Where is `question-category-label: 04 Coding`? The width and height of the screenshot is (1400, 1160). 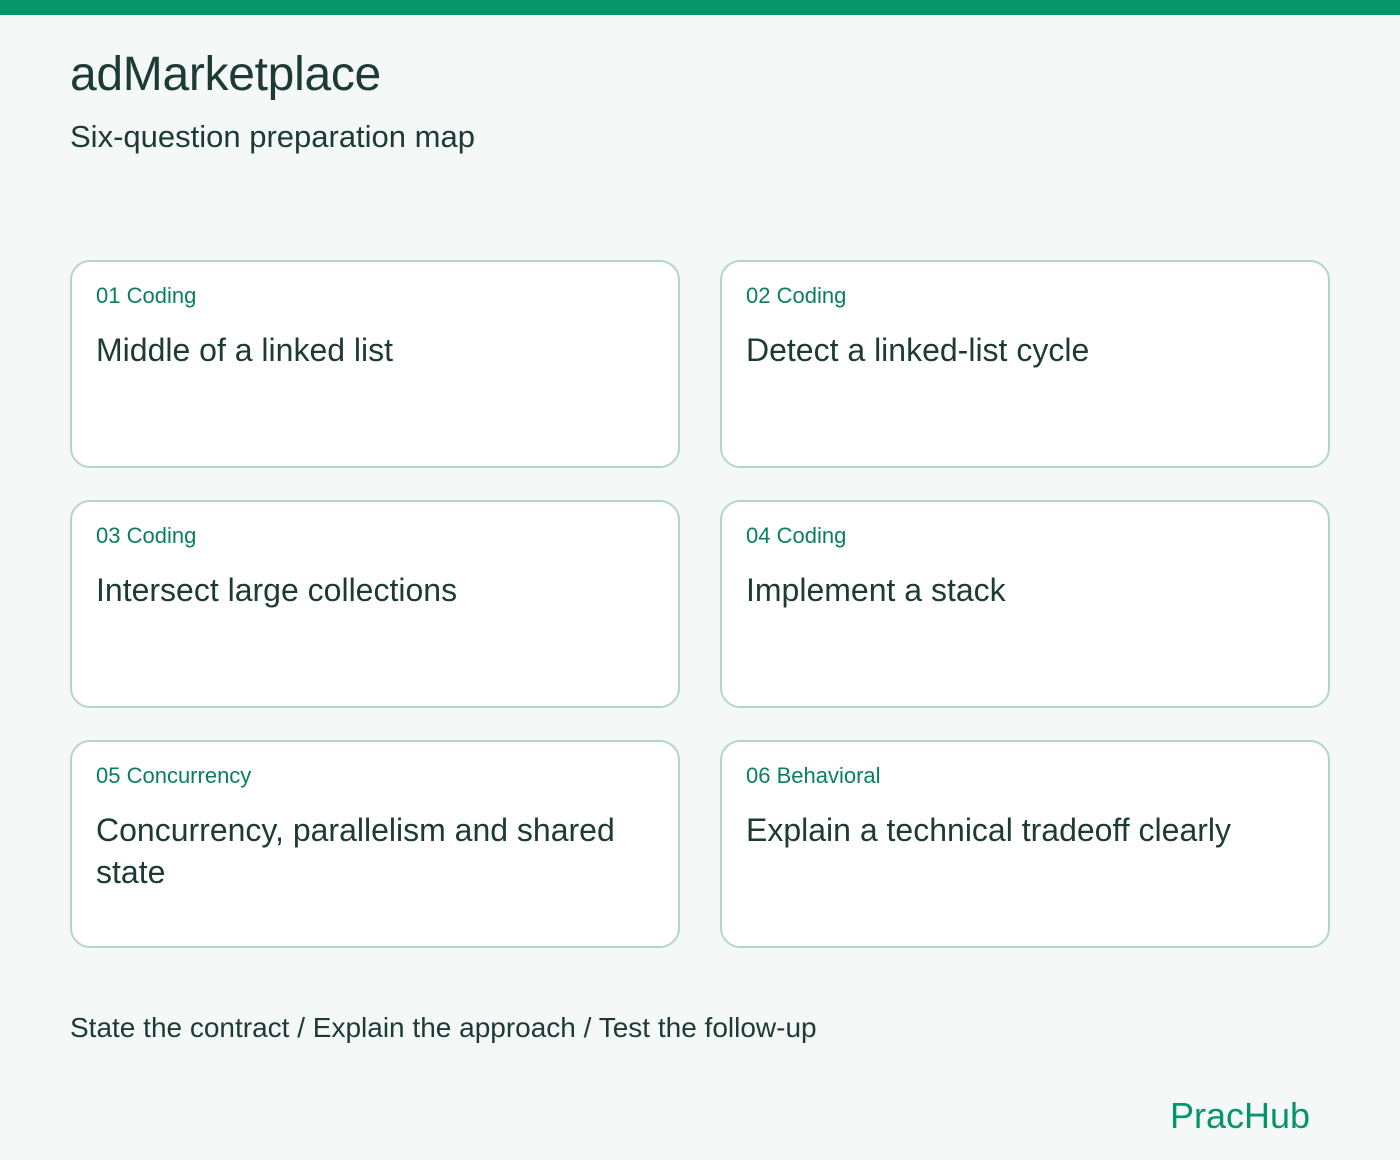 question-category-label: 04 Coding is located at coordinates (796, 535).